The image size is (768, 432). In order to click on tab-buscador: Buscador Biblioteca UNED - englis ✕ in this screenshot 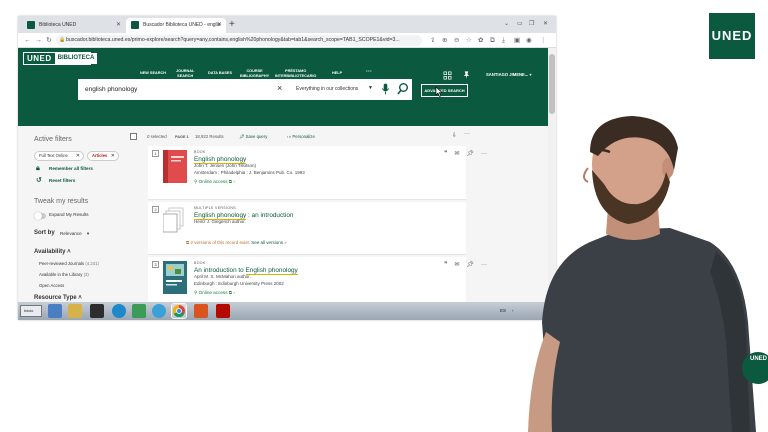, I will do `click(176, 25)`.